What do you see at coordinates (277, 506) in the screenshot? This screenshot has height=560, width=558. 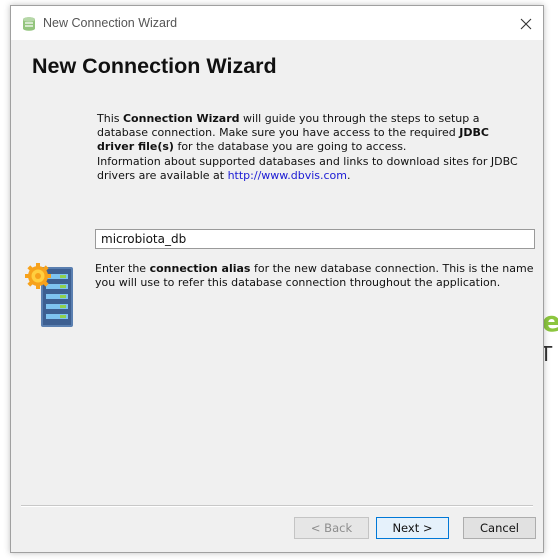 I see `footer-separator` at bounding box center [277, 506].